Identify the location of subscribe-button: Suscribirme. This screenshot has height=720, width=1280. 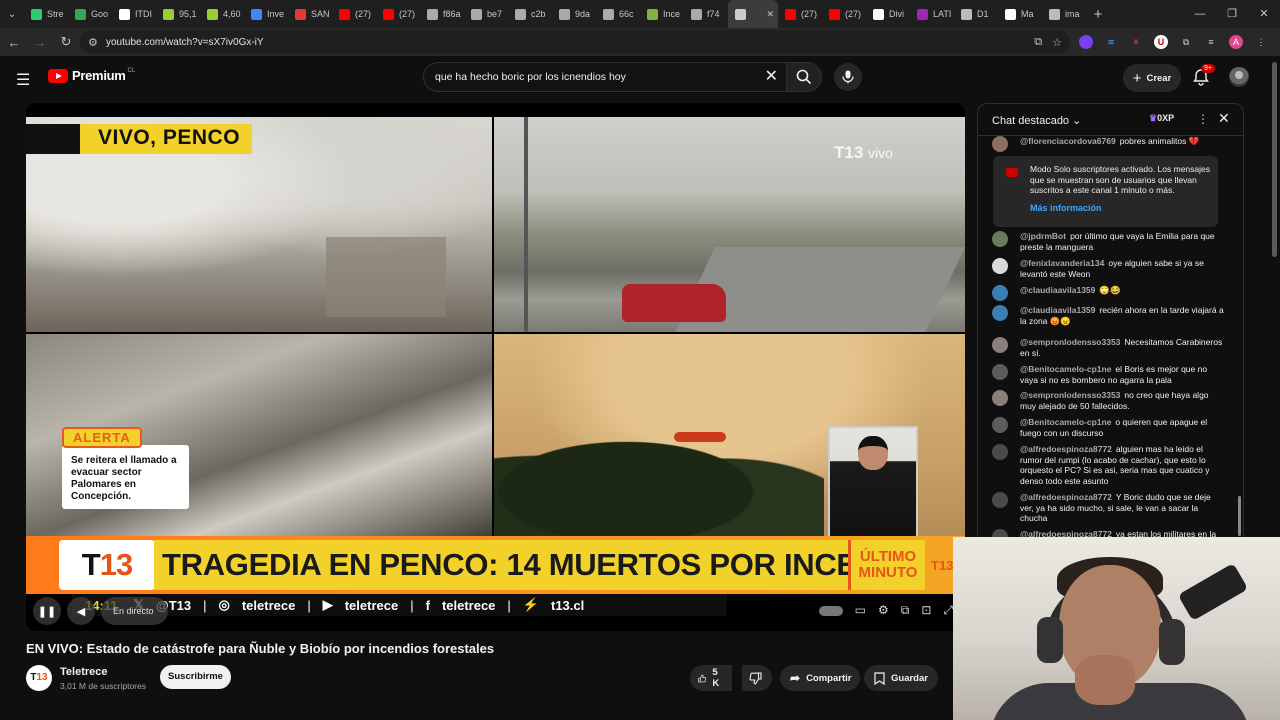
(195, 677).